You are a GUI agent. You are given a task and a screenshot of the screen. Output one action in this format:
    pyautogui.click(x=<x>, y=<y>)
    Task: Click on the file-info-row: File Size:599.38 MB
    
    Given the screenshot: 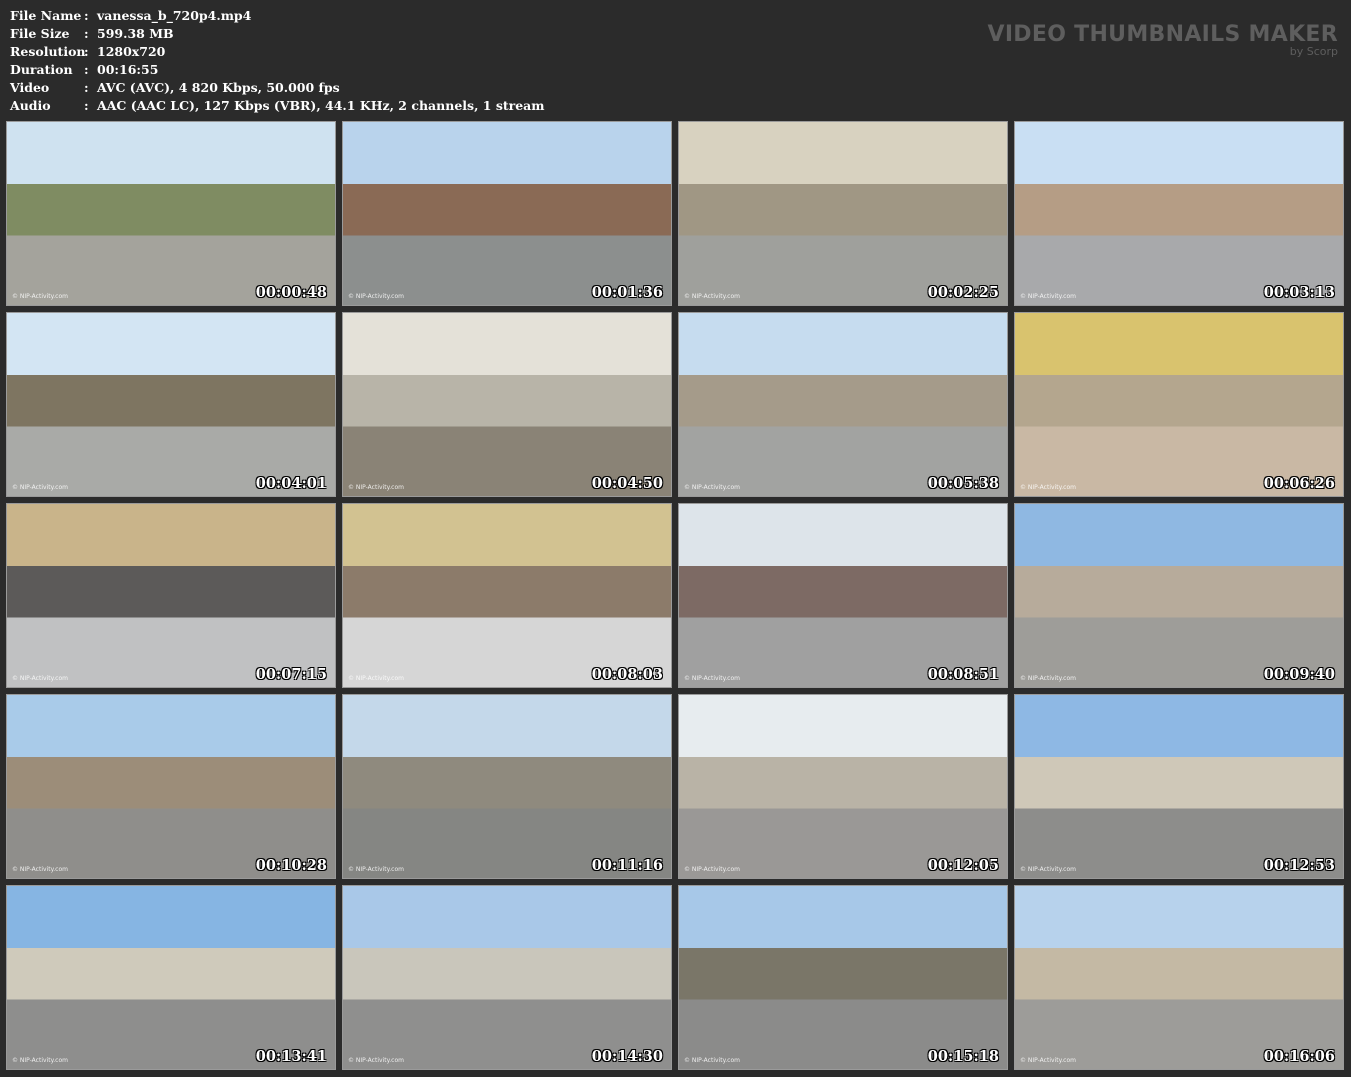 What is the action you would take?
    pyautogui.click(x=277, y=34)
    